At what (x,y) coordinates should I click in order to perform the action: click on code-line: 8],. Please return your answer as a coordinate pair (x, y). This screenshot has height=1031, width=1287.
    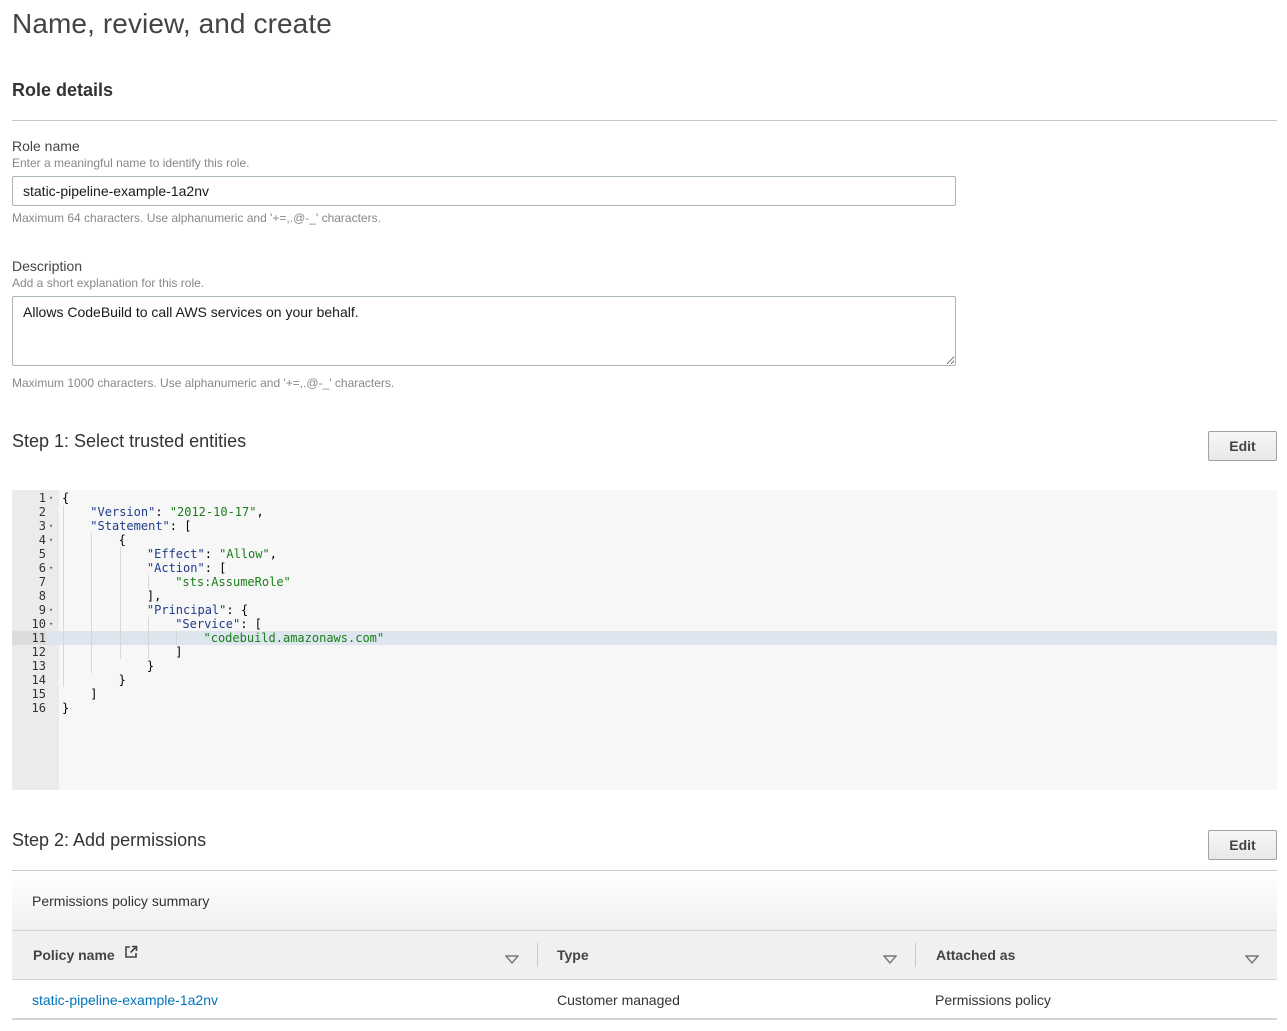
    Looking at the image, I should click on (644, 596).